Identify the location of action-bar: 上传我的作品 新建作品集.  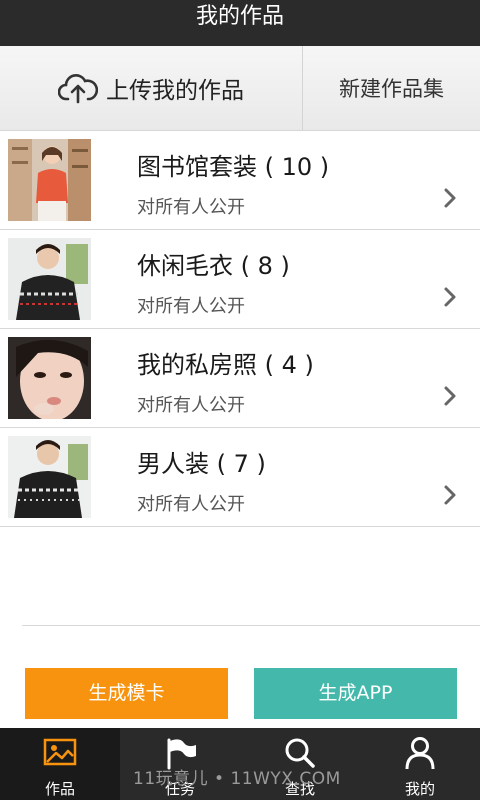
(240, 88).